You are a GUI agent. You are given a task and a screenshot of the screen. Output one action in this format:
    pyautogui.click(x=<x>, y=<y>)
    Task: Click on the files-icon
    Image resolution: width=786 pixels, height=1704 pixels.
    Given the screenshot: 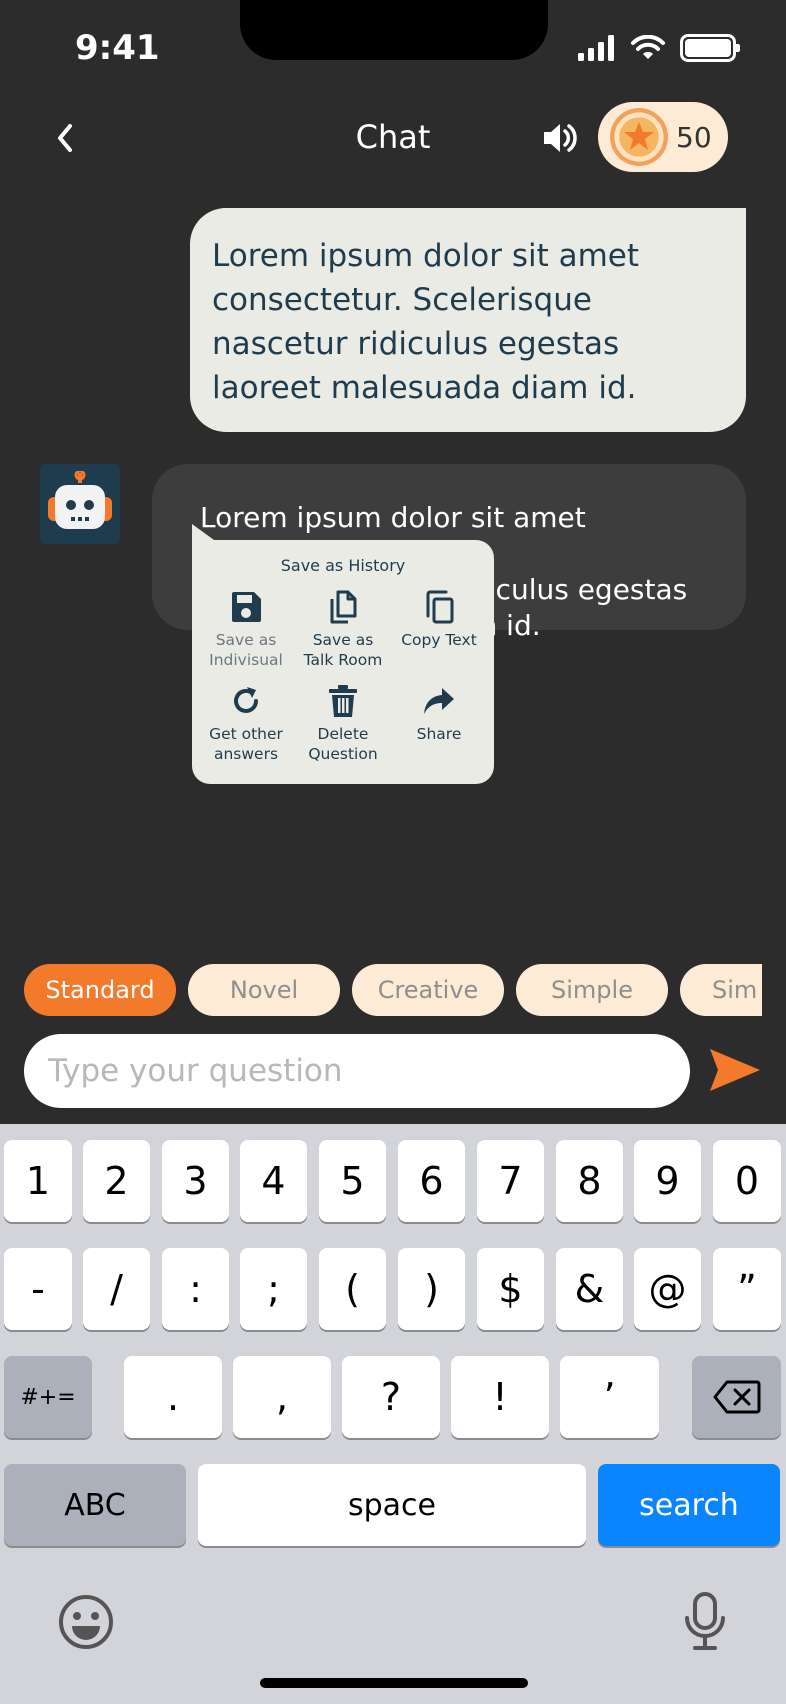 What is the action you would take?
    pyautogui.click(x=343, y=607)
    